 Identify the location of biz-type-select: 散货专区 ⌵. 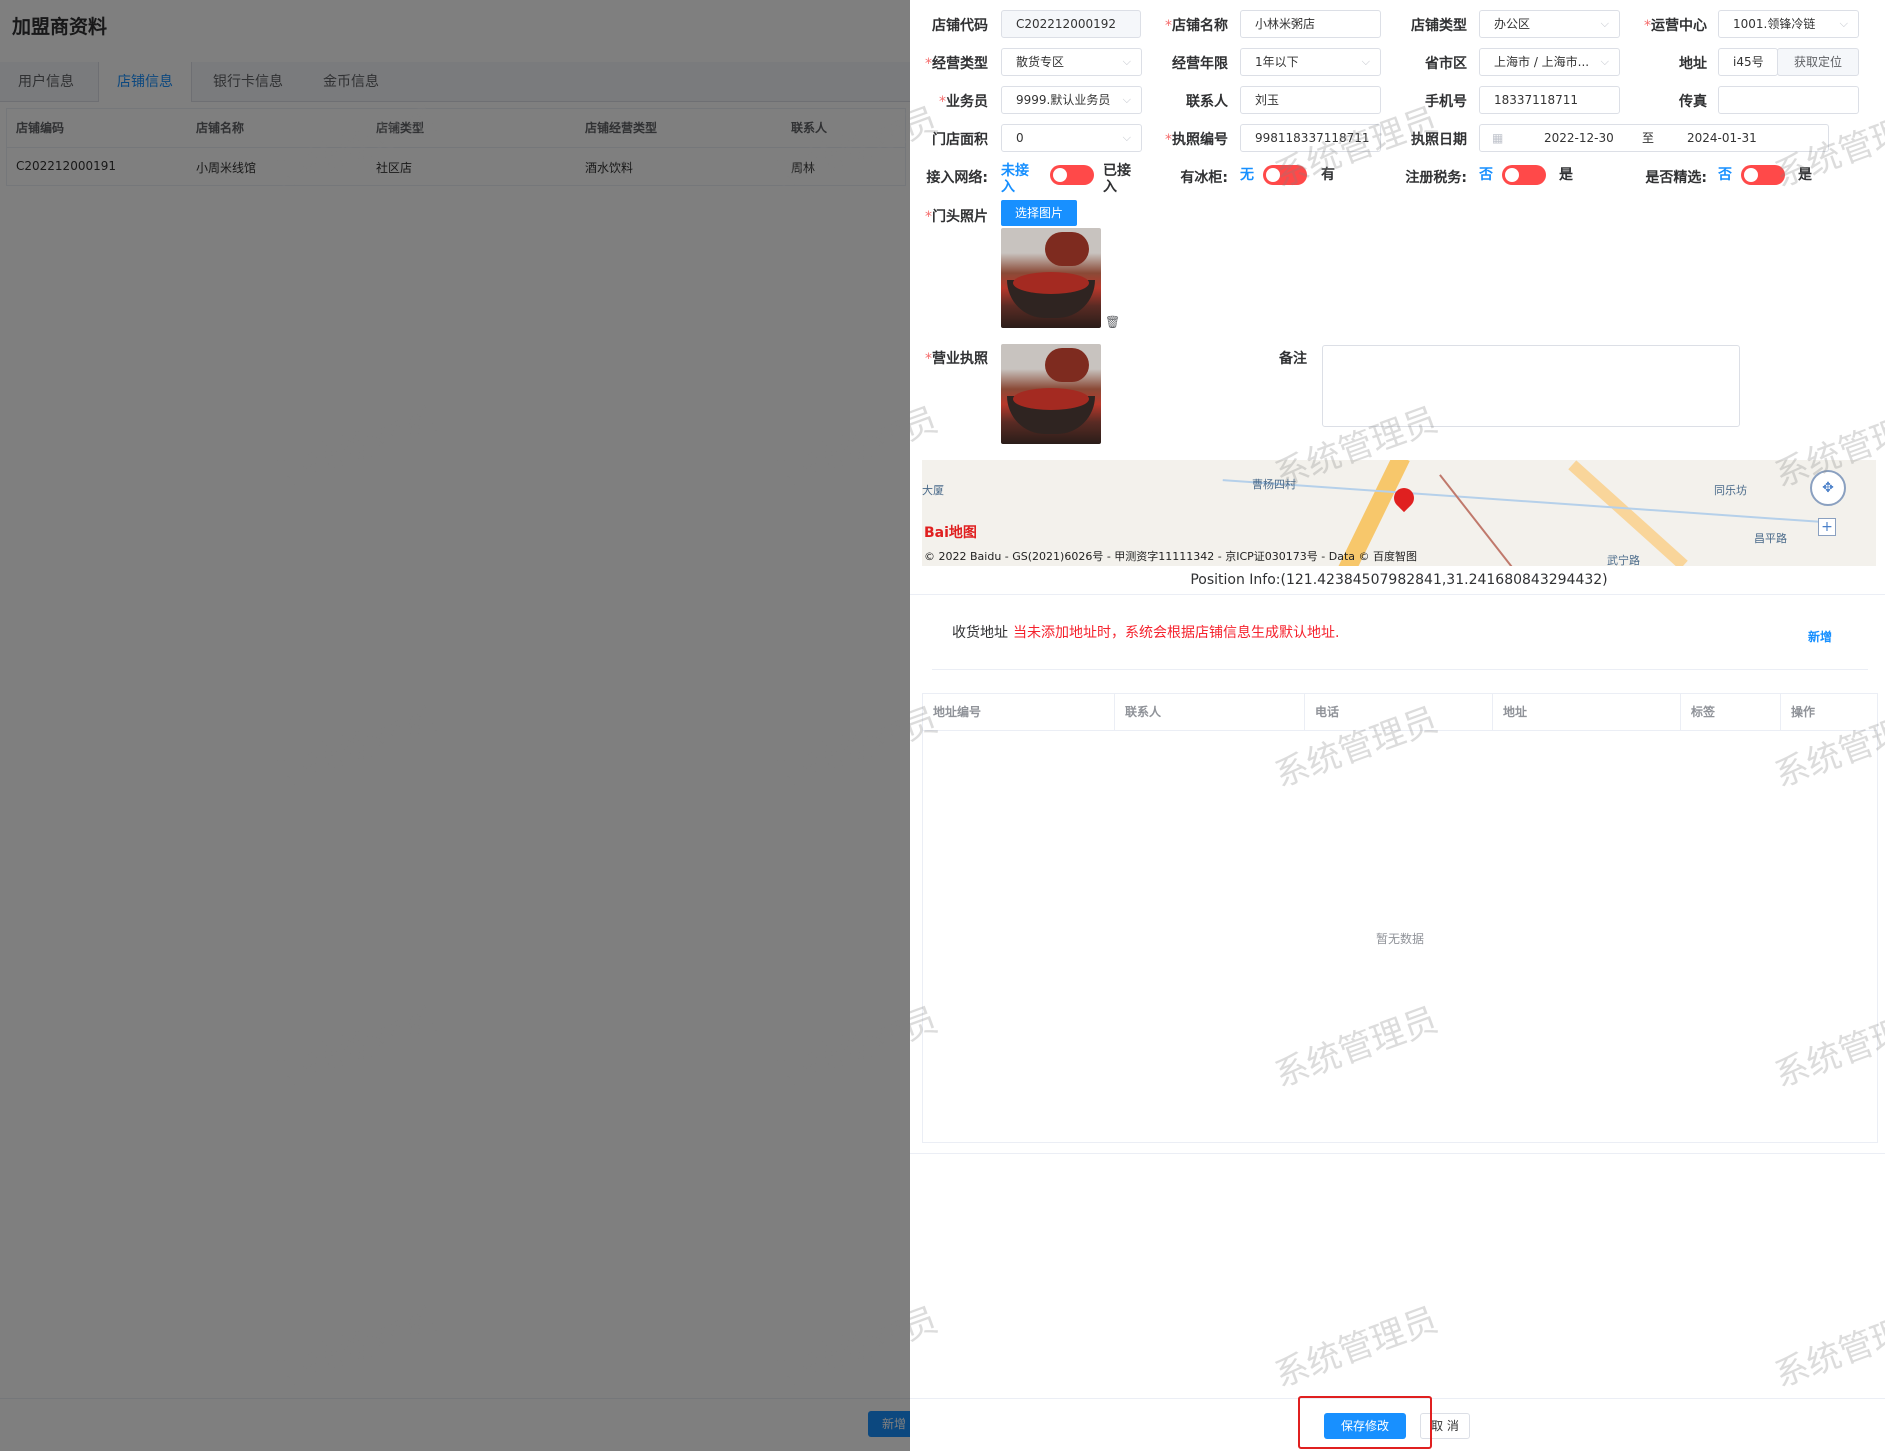
(1071, 62).